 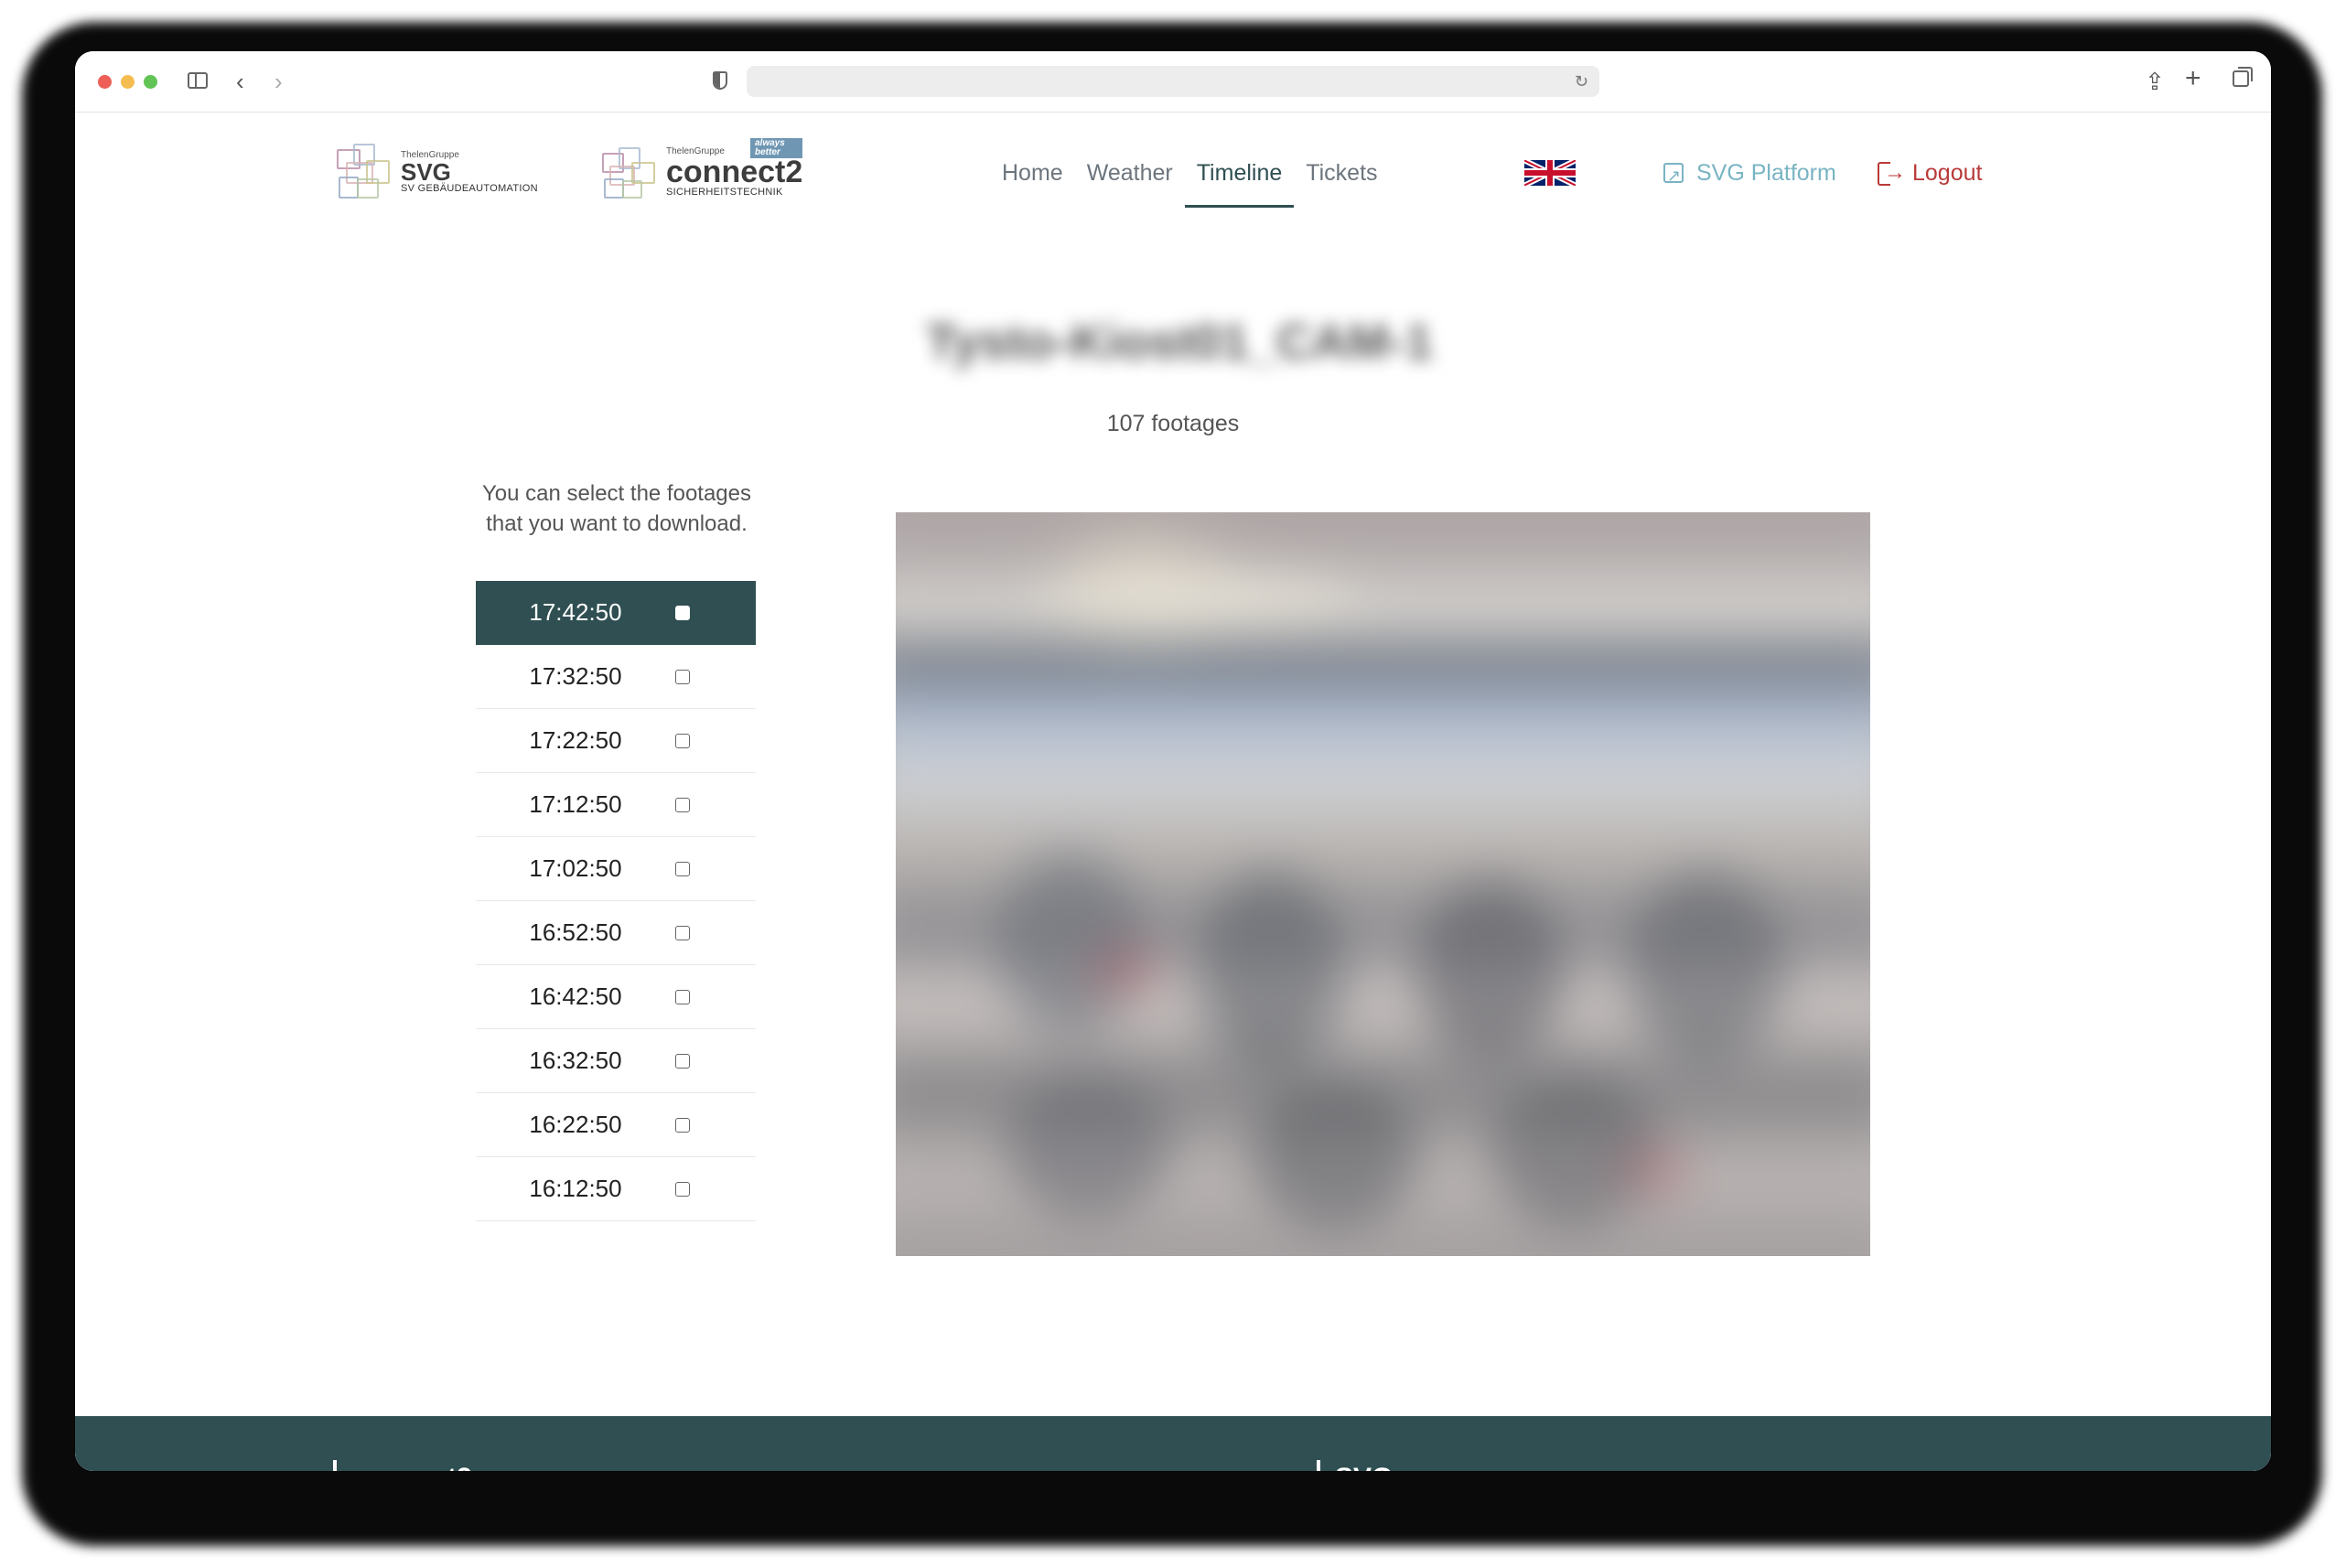 What do you see at coordinates (469, 188) in the screenshot?
I see `svg-logo-subtitle: SV GEBÄUDEAUTOMATION` at bounding box center [469, 188].